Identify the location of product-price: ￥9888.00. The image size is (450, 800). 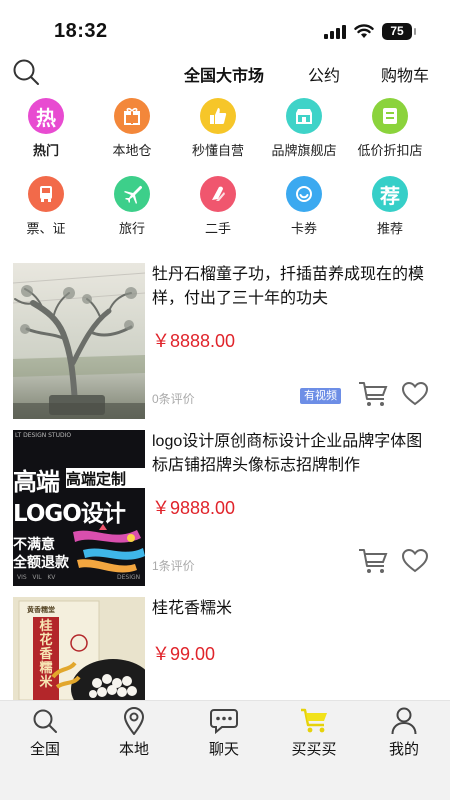
(194, 508).